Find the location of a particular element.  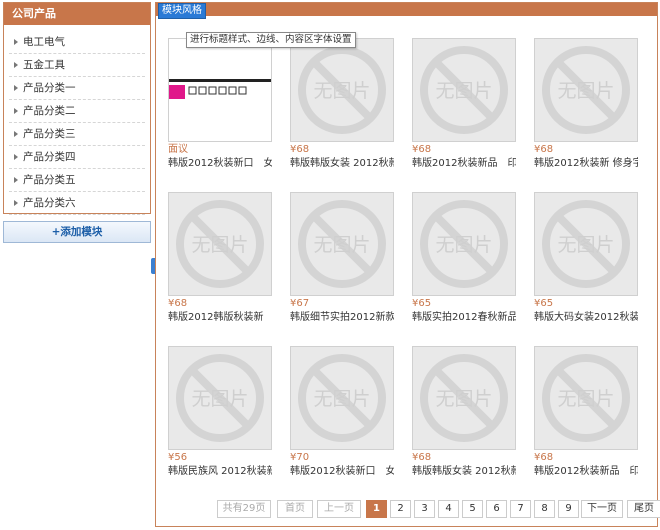

product-card: 无图片 ¥68 韩版韩版女装 2012秋款 is located at coordinates (464, 412).